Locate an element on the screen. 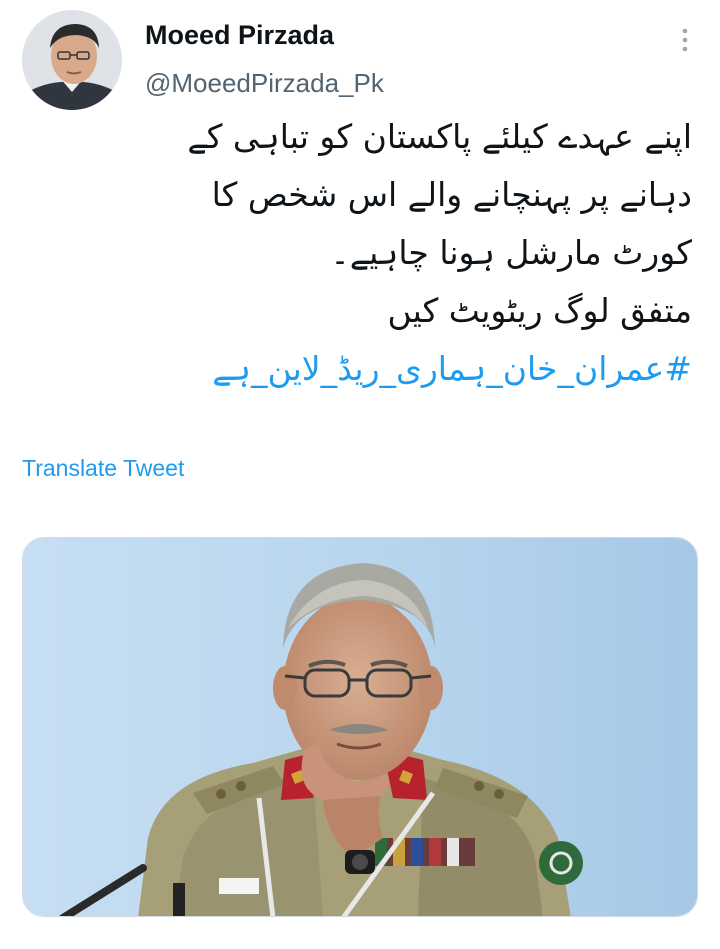  author-display-name: Moeed Pirzada is located at coordinates (239, 35).